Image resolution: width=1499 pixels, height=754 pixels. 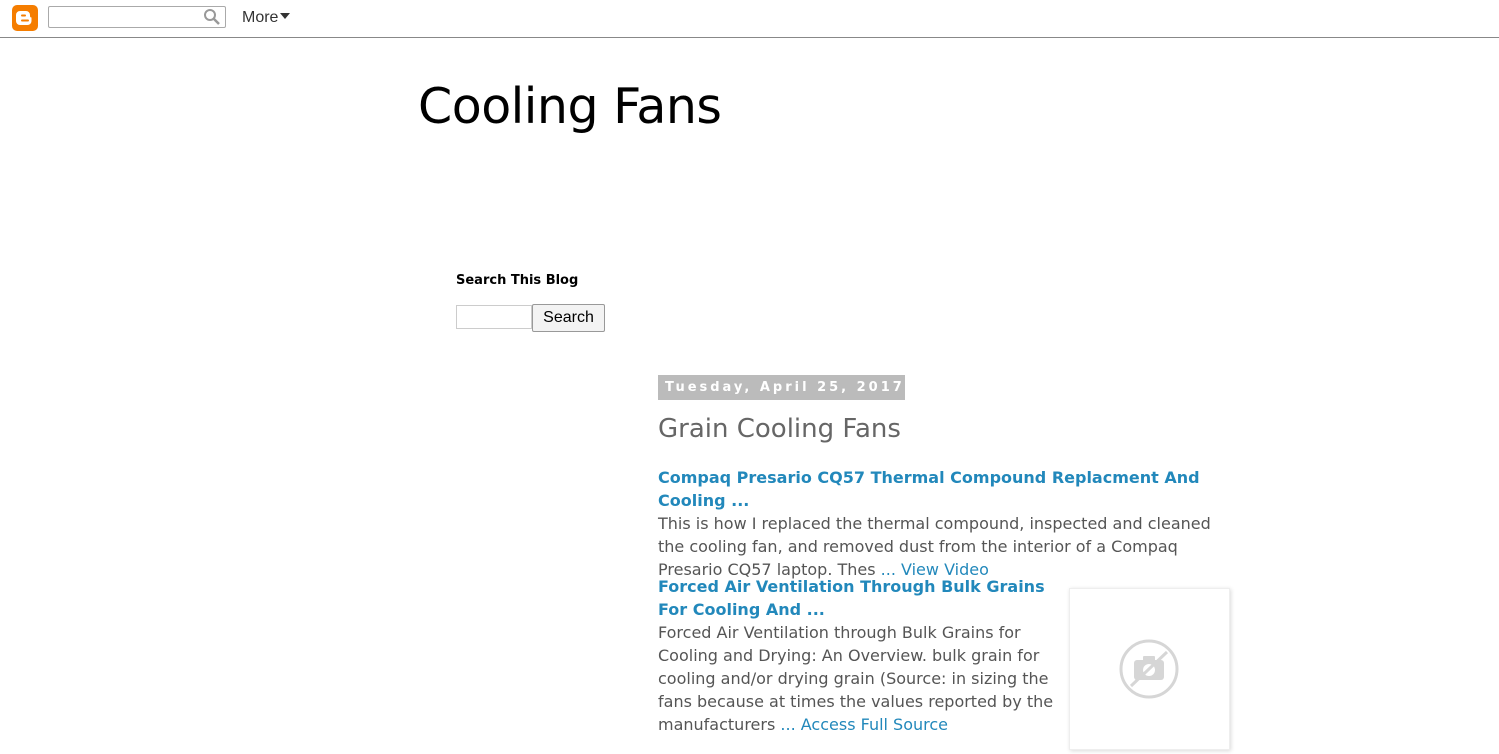 What do you see at coordinates (568, 318) in the screenshot?
I see `blog-search-button: Search` at bounding box center [568, 318].